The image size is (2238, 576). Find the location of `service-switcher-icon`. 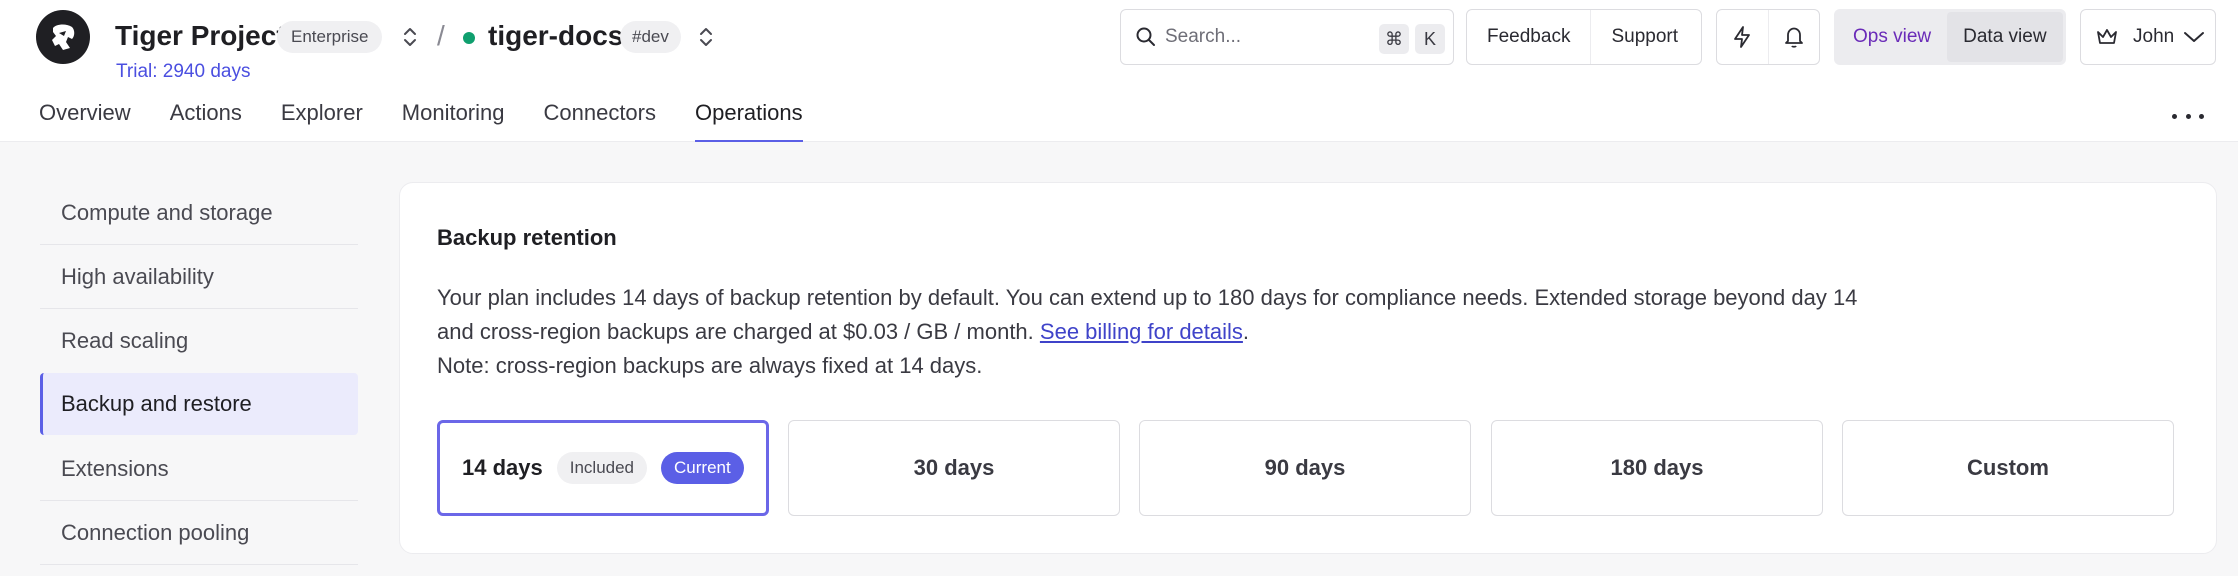

service-switcher-icon is located at coordinates (706, 37).